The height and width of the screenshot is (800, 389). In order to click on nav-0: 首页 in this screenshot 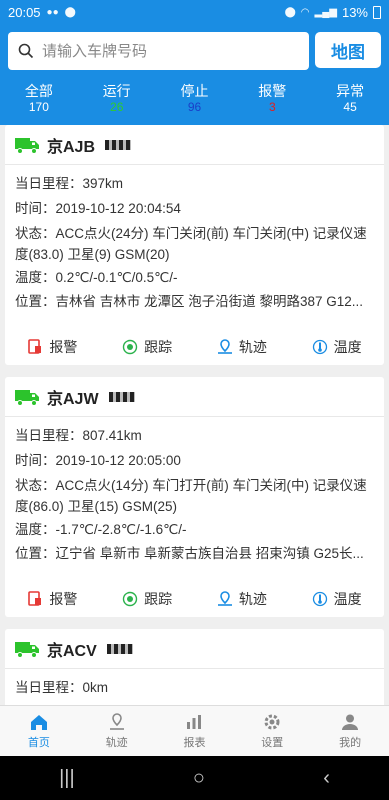, I will do `click(39, 731)`.